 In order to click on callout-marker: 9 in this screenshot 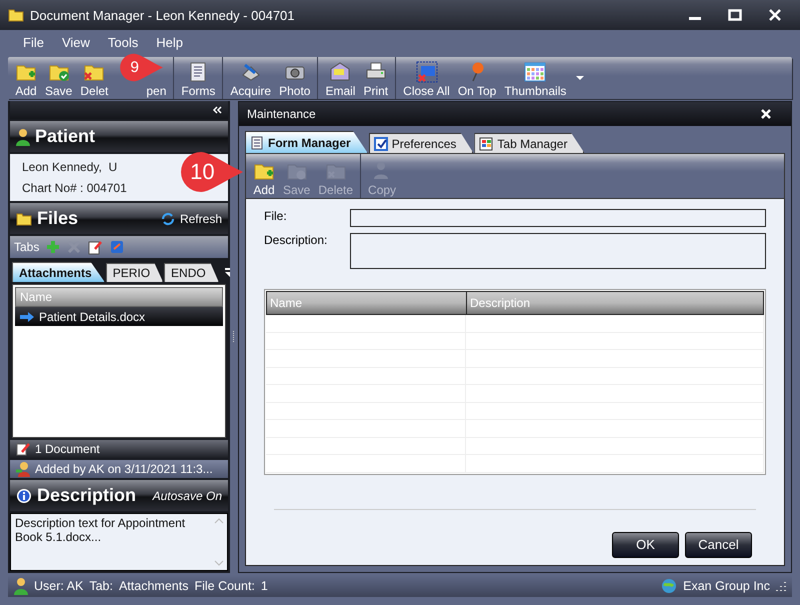, I will do `click(141, 67)`.